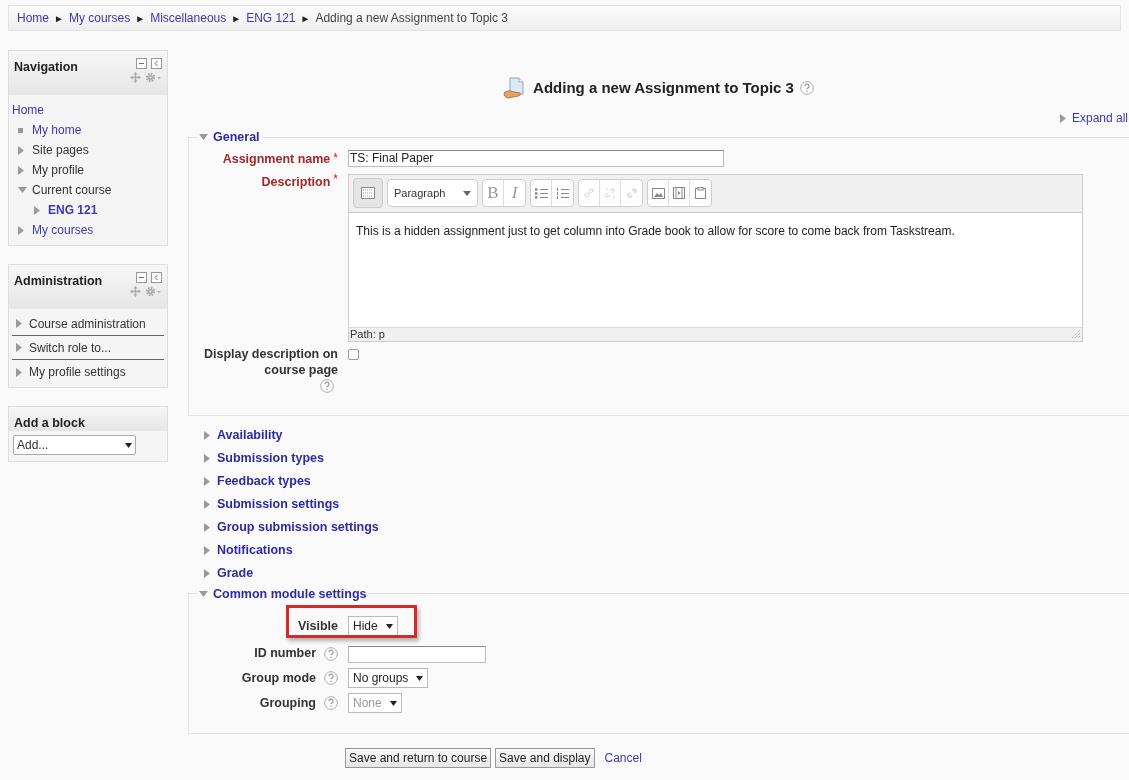 Image resolution: width=1129 pixels, height=780 pixels. I want to click on bullet-icon, so click(20, 130).